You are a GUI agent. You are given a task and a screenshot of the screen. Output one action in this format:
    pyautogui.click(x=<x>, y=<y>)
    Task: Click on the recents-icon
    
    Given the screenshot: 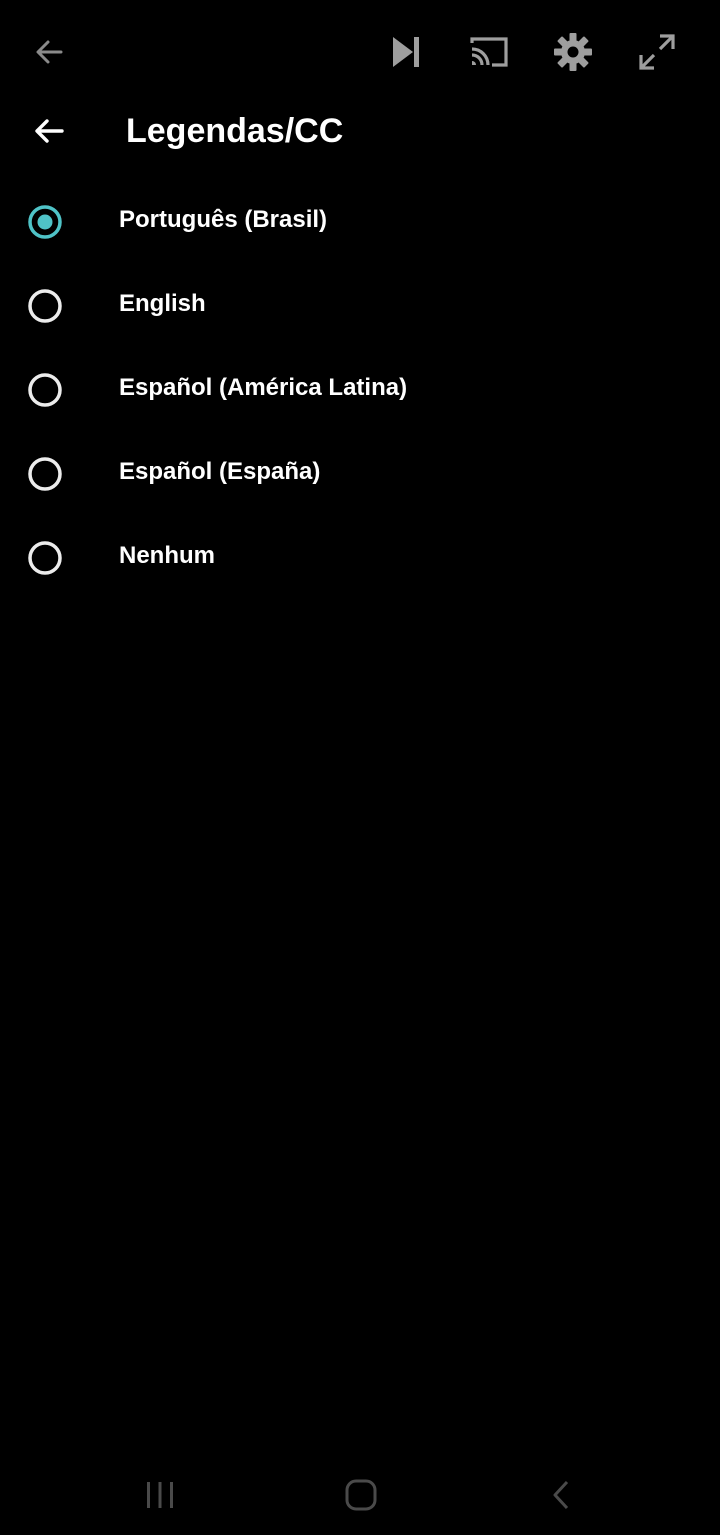 What is the action you would take?
    pyautogui.click(x=160, y=1495)
    